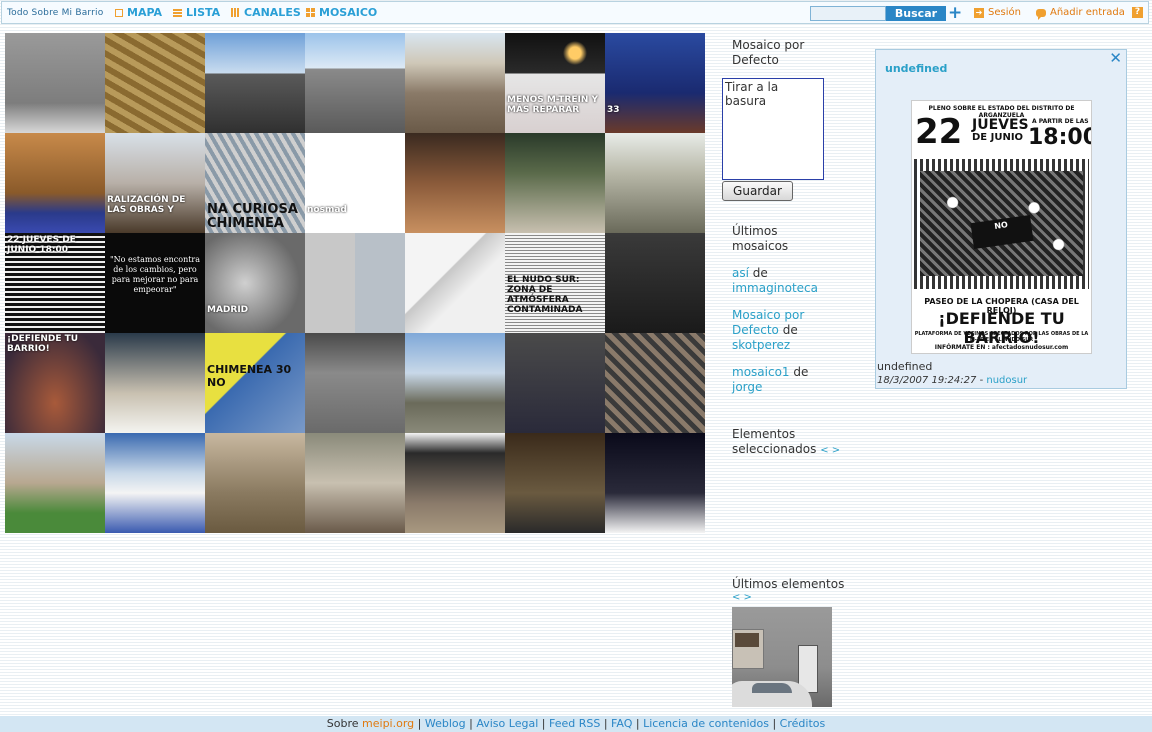  What do you see at coordinates (998, 137) in the screenshot?
I see `poster-month: DE JUNIO` at bounding box center [998, 137].